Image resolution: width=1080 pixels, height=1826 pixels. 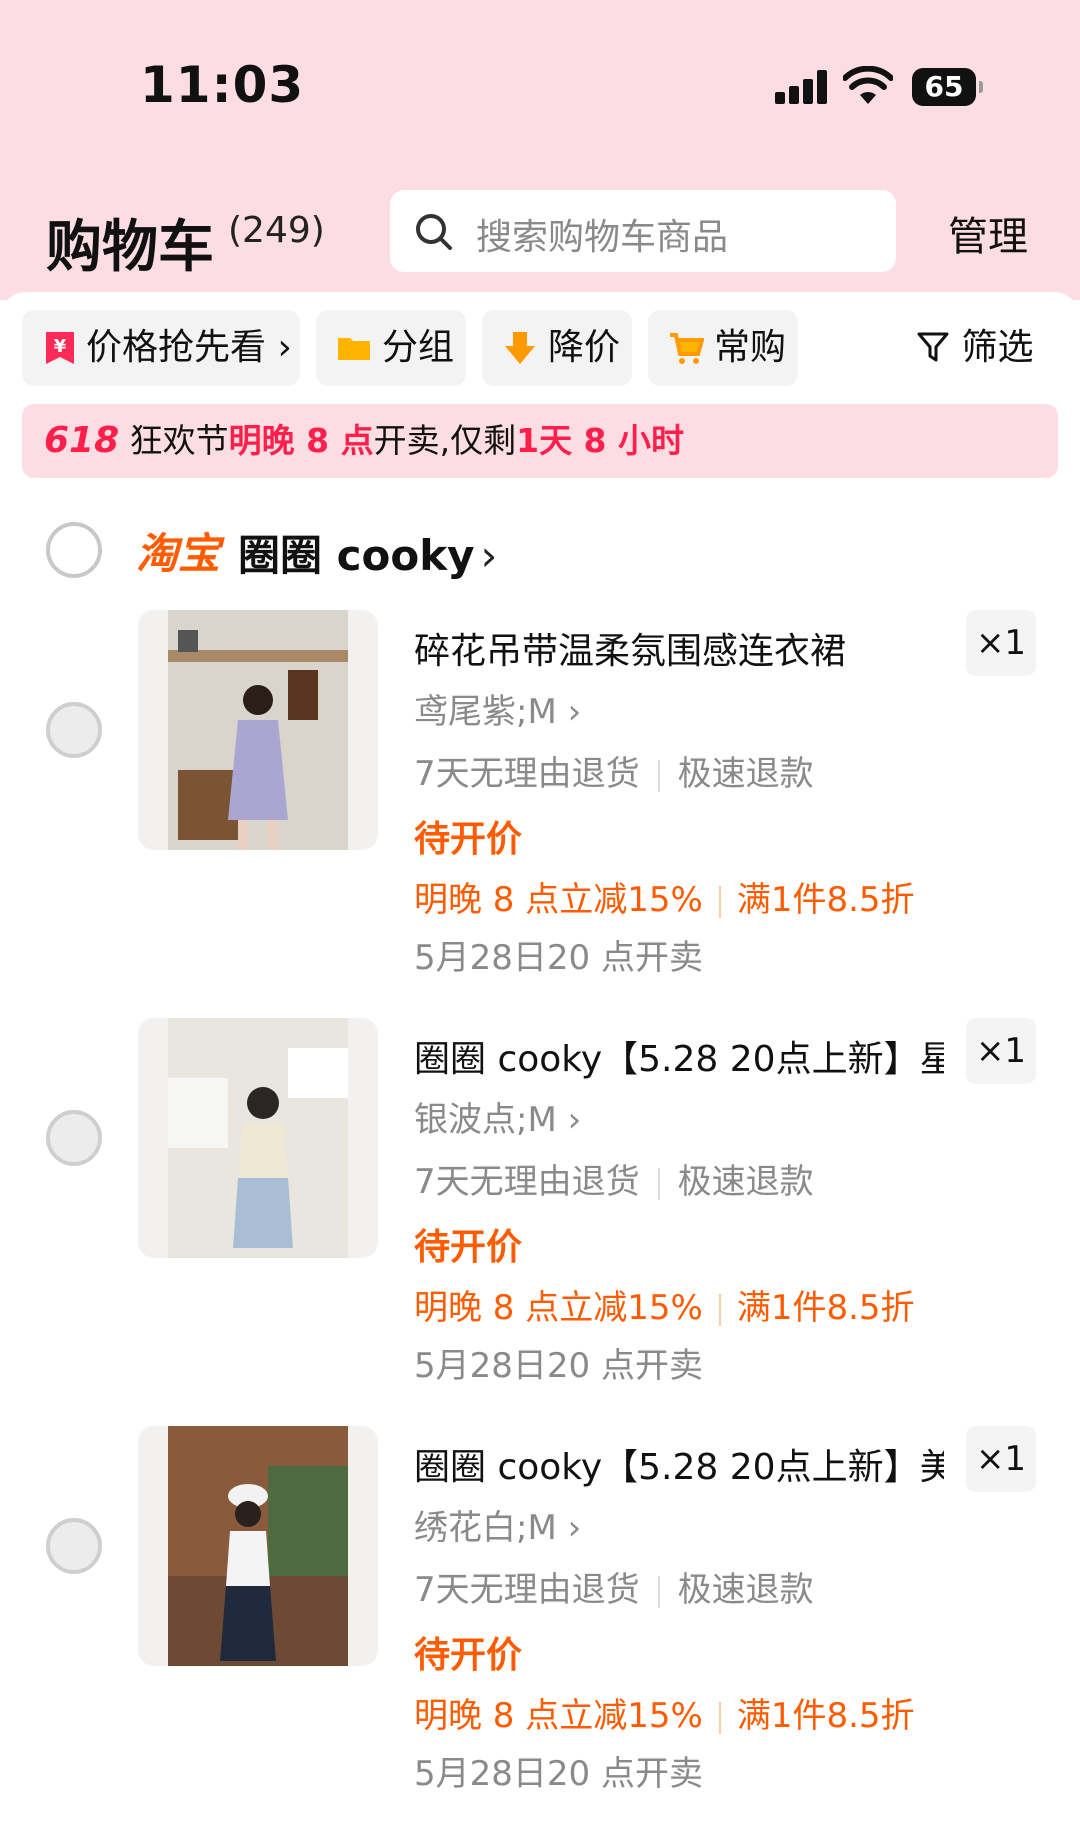 I want to click on battery-indicator: 65, so click(x=947, y=87).